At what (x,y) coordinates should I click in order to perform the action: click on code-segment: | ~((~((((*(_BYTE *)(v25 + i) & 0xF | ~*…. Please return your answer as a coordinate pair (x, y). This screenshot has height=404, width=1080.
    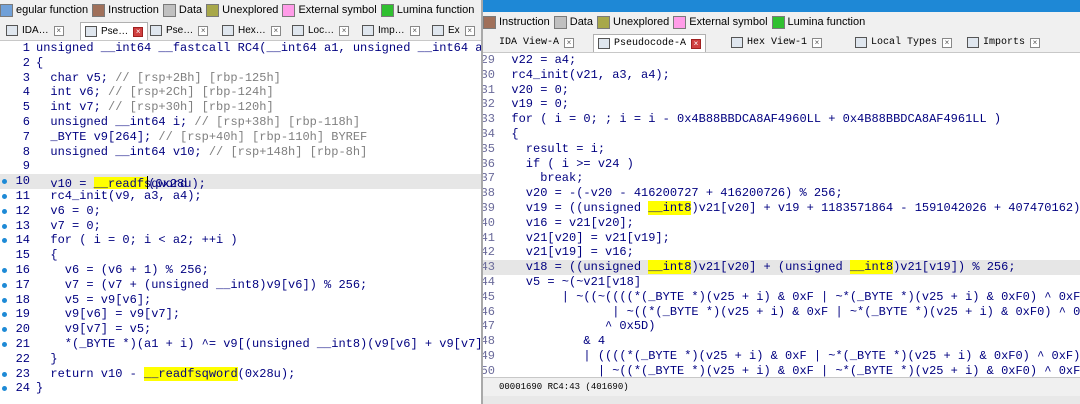
    Looking at the image, I should click on (788, 296).